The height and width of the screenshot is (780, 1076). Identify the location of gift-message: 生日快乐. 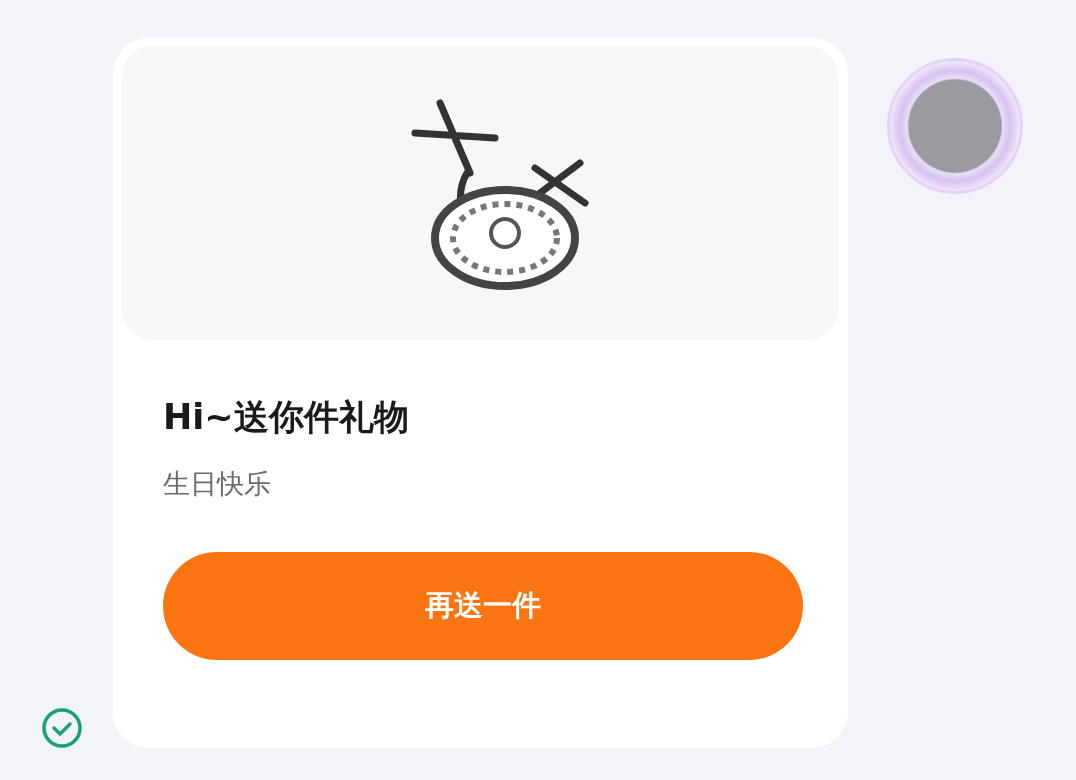
(217, 484).